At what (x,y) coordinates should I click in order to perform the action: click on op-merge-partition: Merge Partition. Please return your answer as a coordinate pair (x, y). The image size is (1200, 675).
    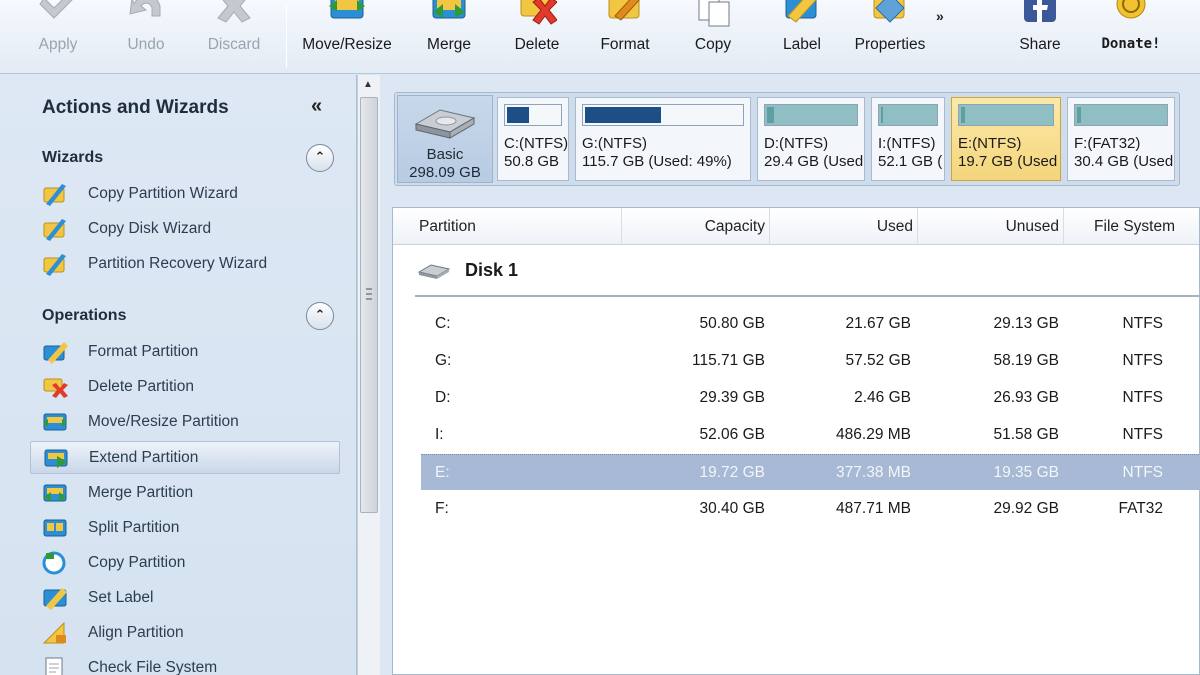
    Looking at the image, I should click on (185, 492).